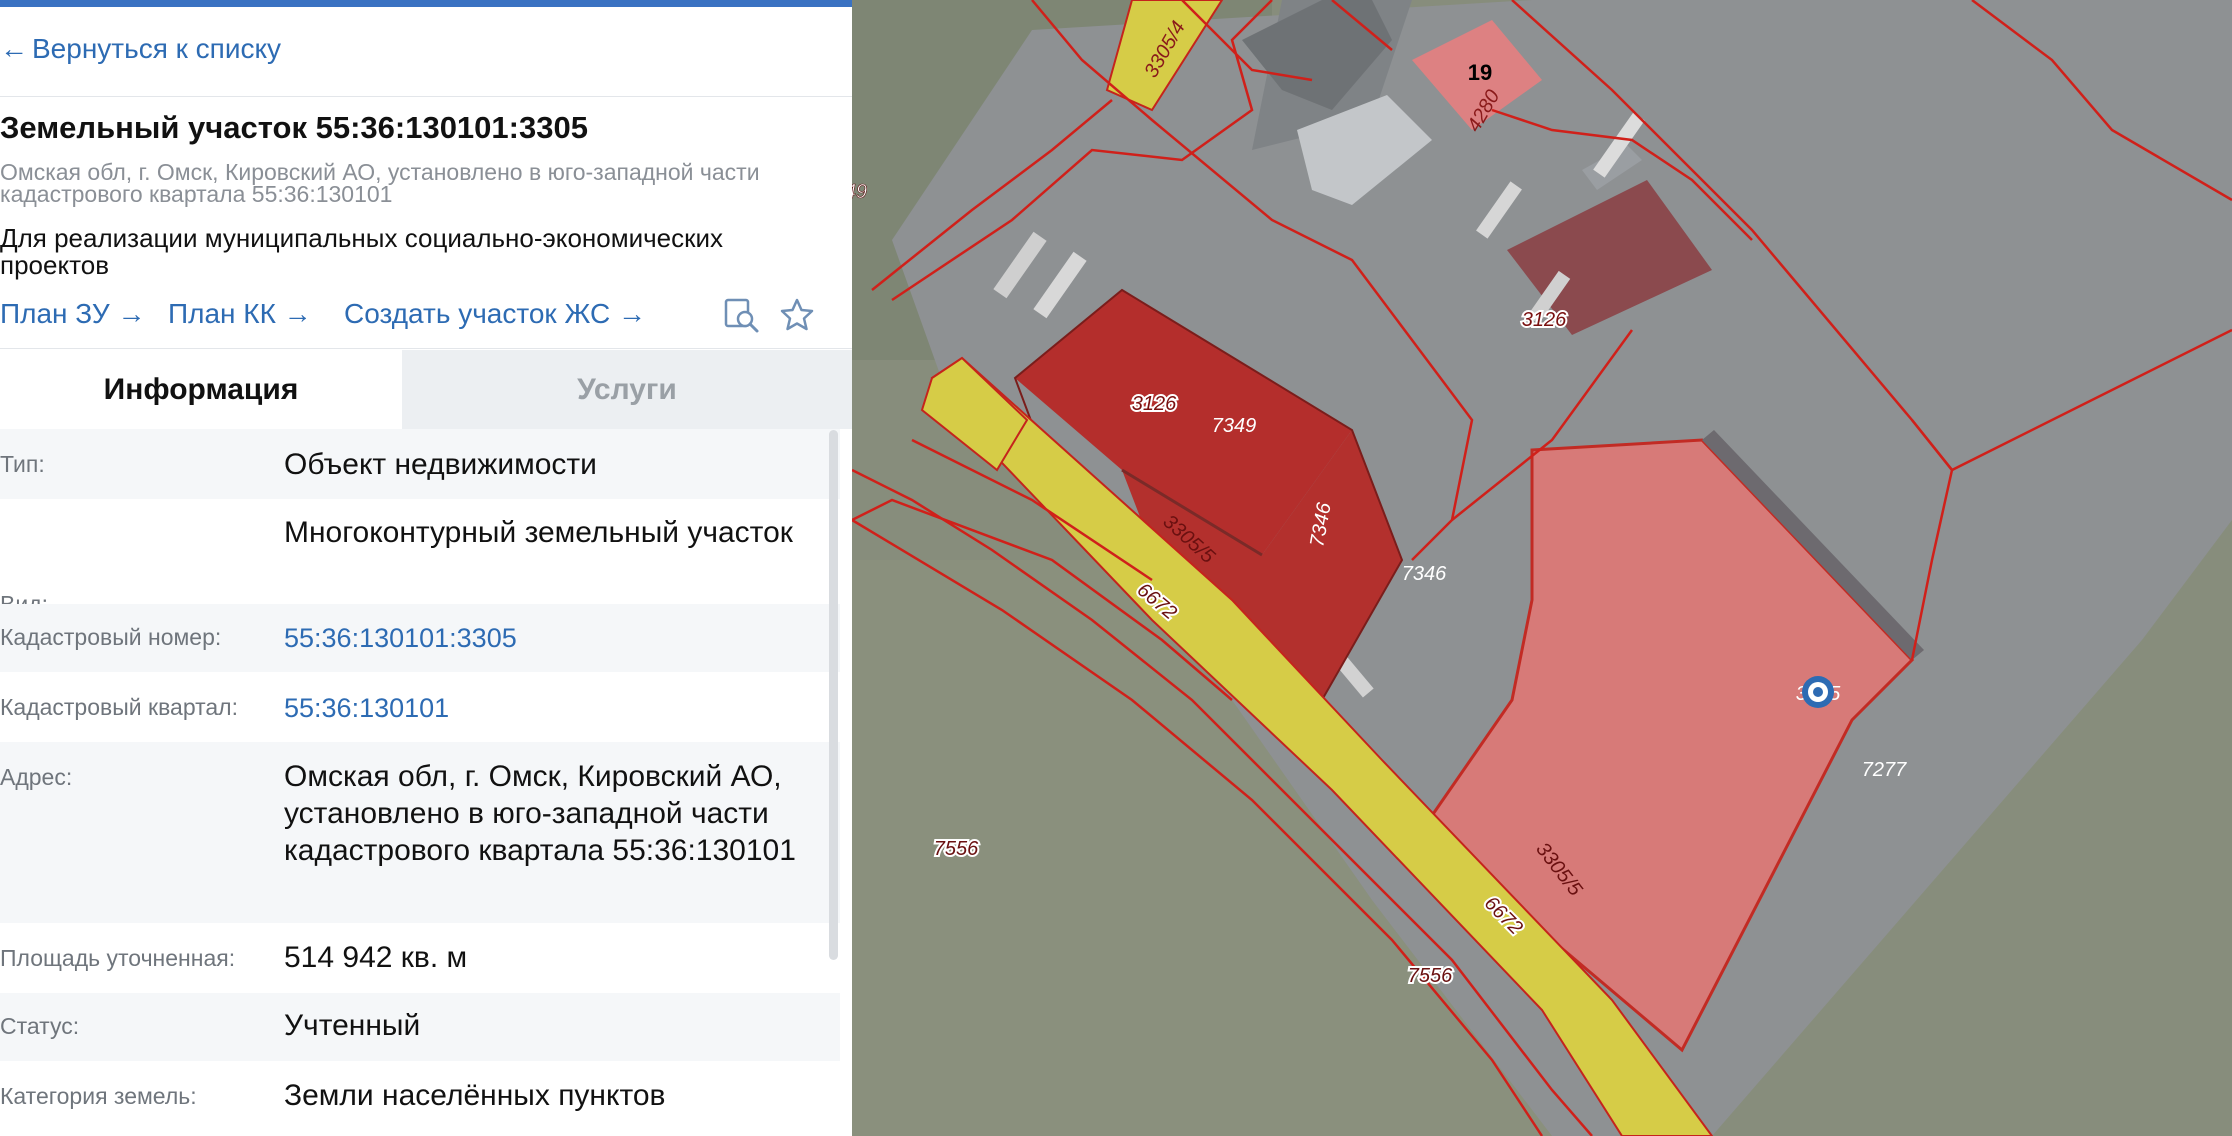  What do you see at coordinates (1818, 692) in the screenshot?
I see `location-marker-icon` at bounding box center [1818, 692].